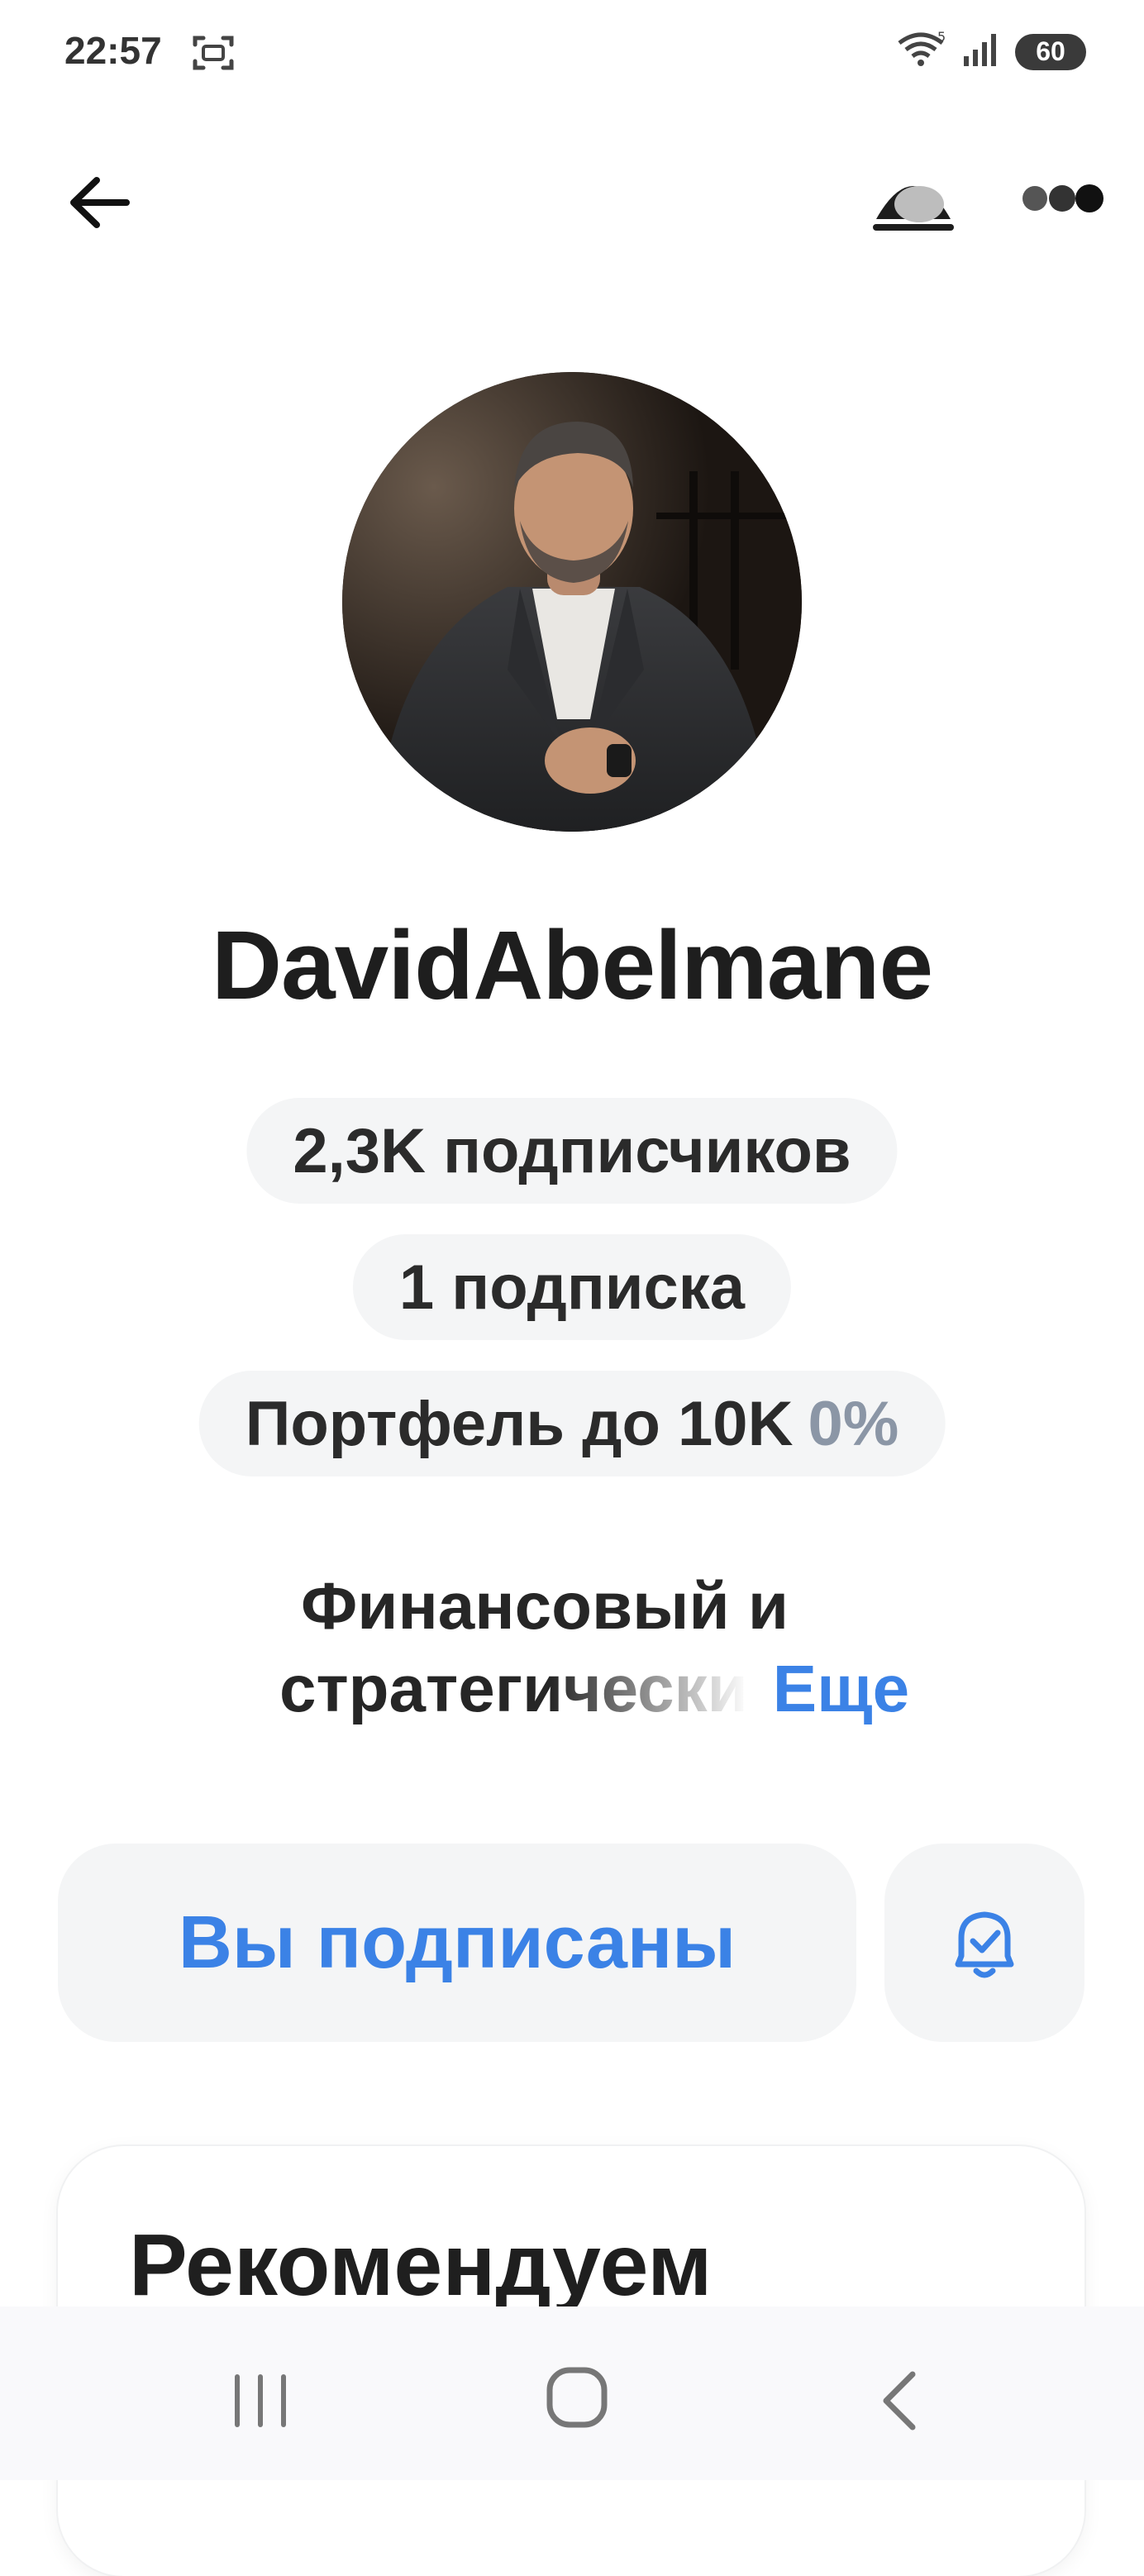 The image size is (1144, 2576). I want to click on following-chip: 1 подписка, so click(572, 1287).